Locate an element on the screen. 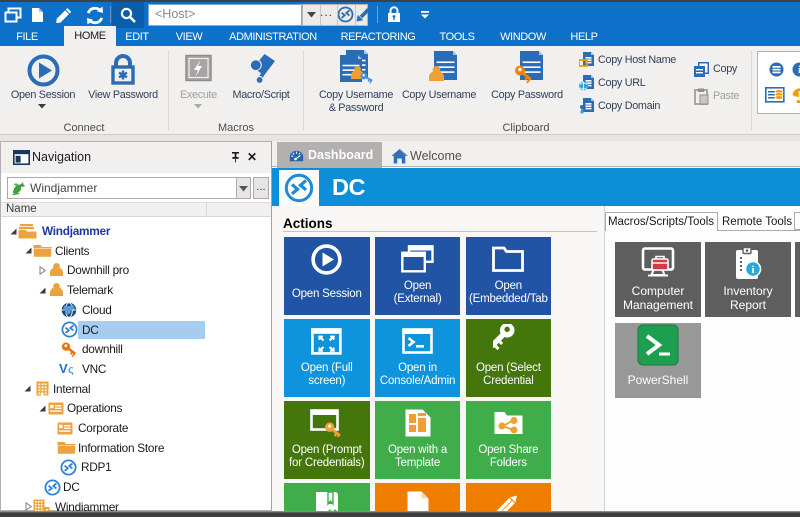  svg-text: ς is located at coordinates (71, 369).